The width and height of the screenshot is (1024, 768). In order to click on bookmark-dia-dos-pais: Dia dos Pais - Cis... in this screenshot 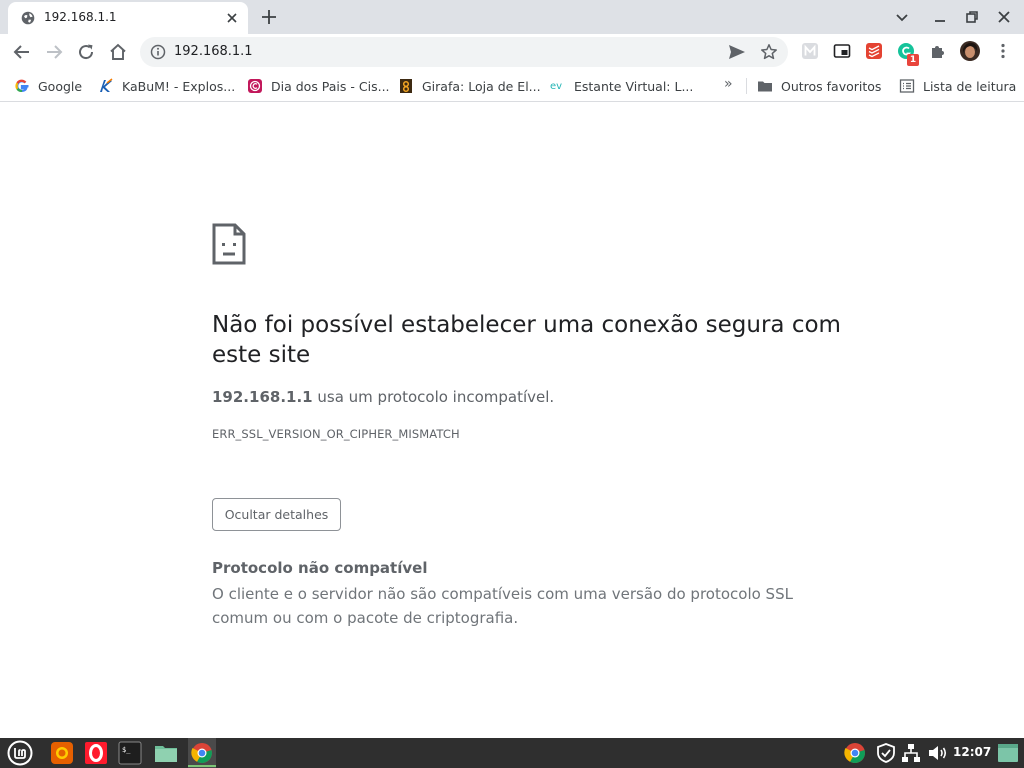, I will do `click(318, 86)`.